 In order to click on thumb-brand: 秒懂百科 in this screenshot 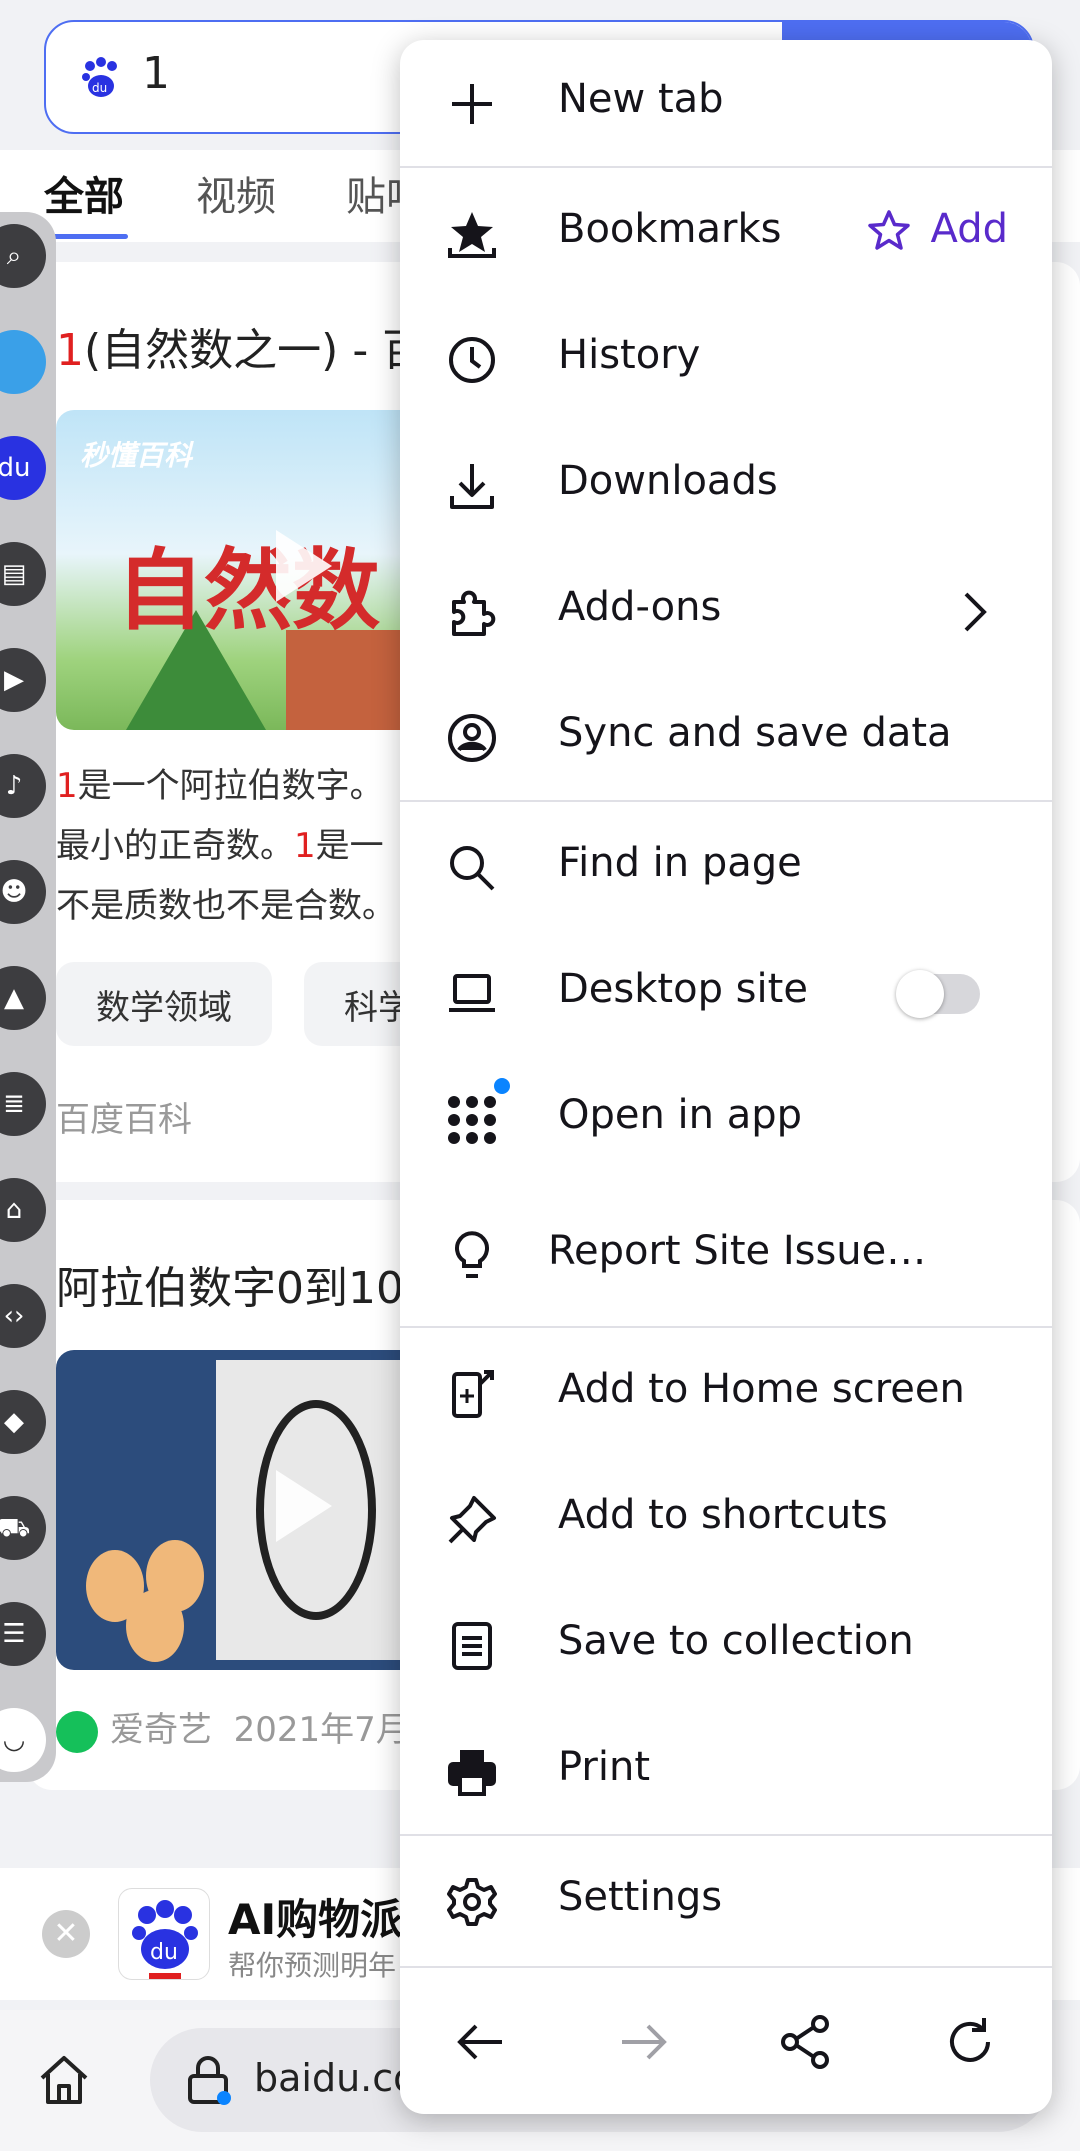, I will do `click(136, 455)`.